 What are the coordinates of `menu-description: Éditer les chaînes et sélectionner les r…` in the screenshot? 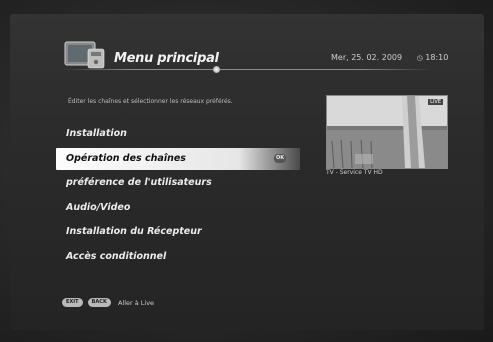 It's located at (150, 101).